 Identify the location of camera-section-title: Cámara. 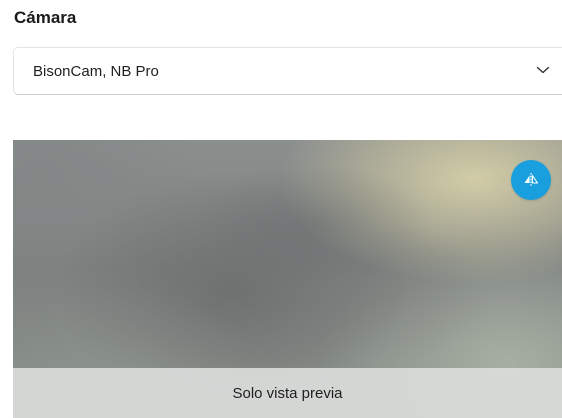
(45, 17).